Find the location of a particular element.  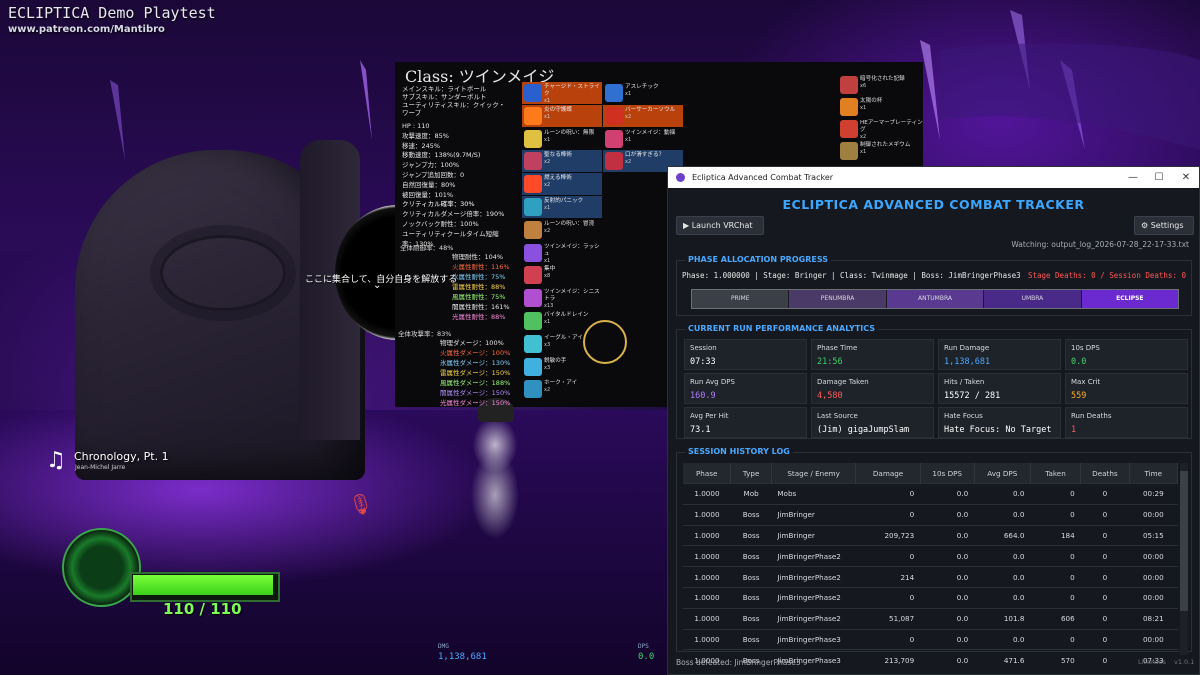

attack-header: 全体攻撃率：83% is located at coordinates (425, 334).